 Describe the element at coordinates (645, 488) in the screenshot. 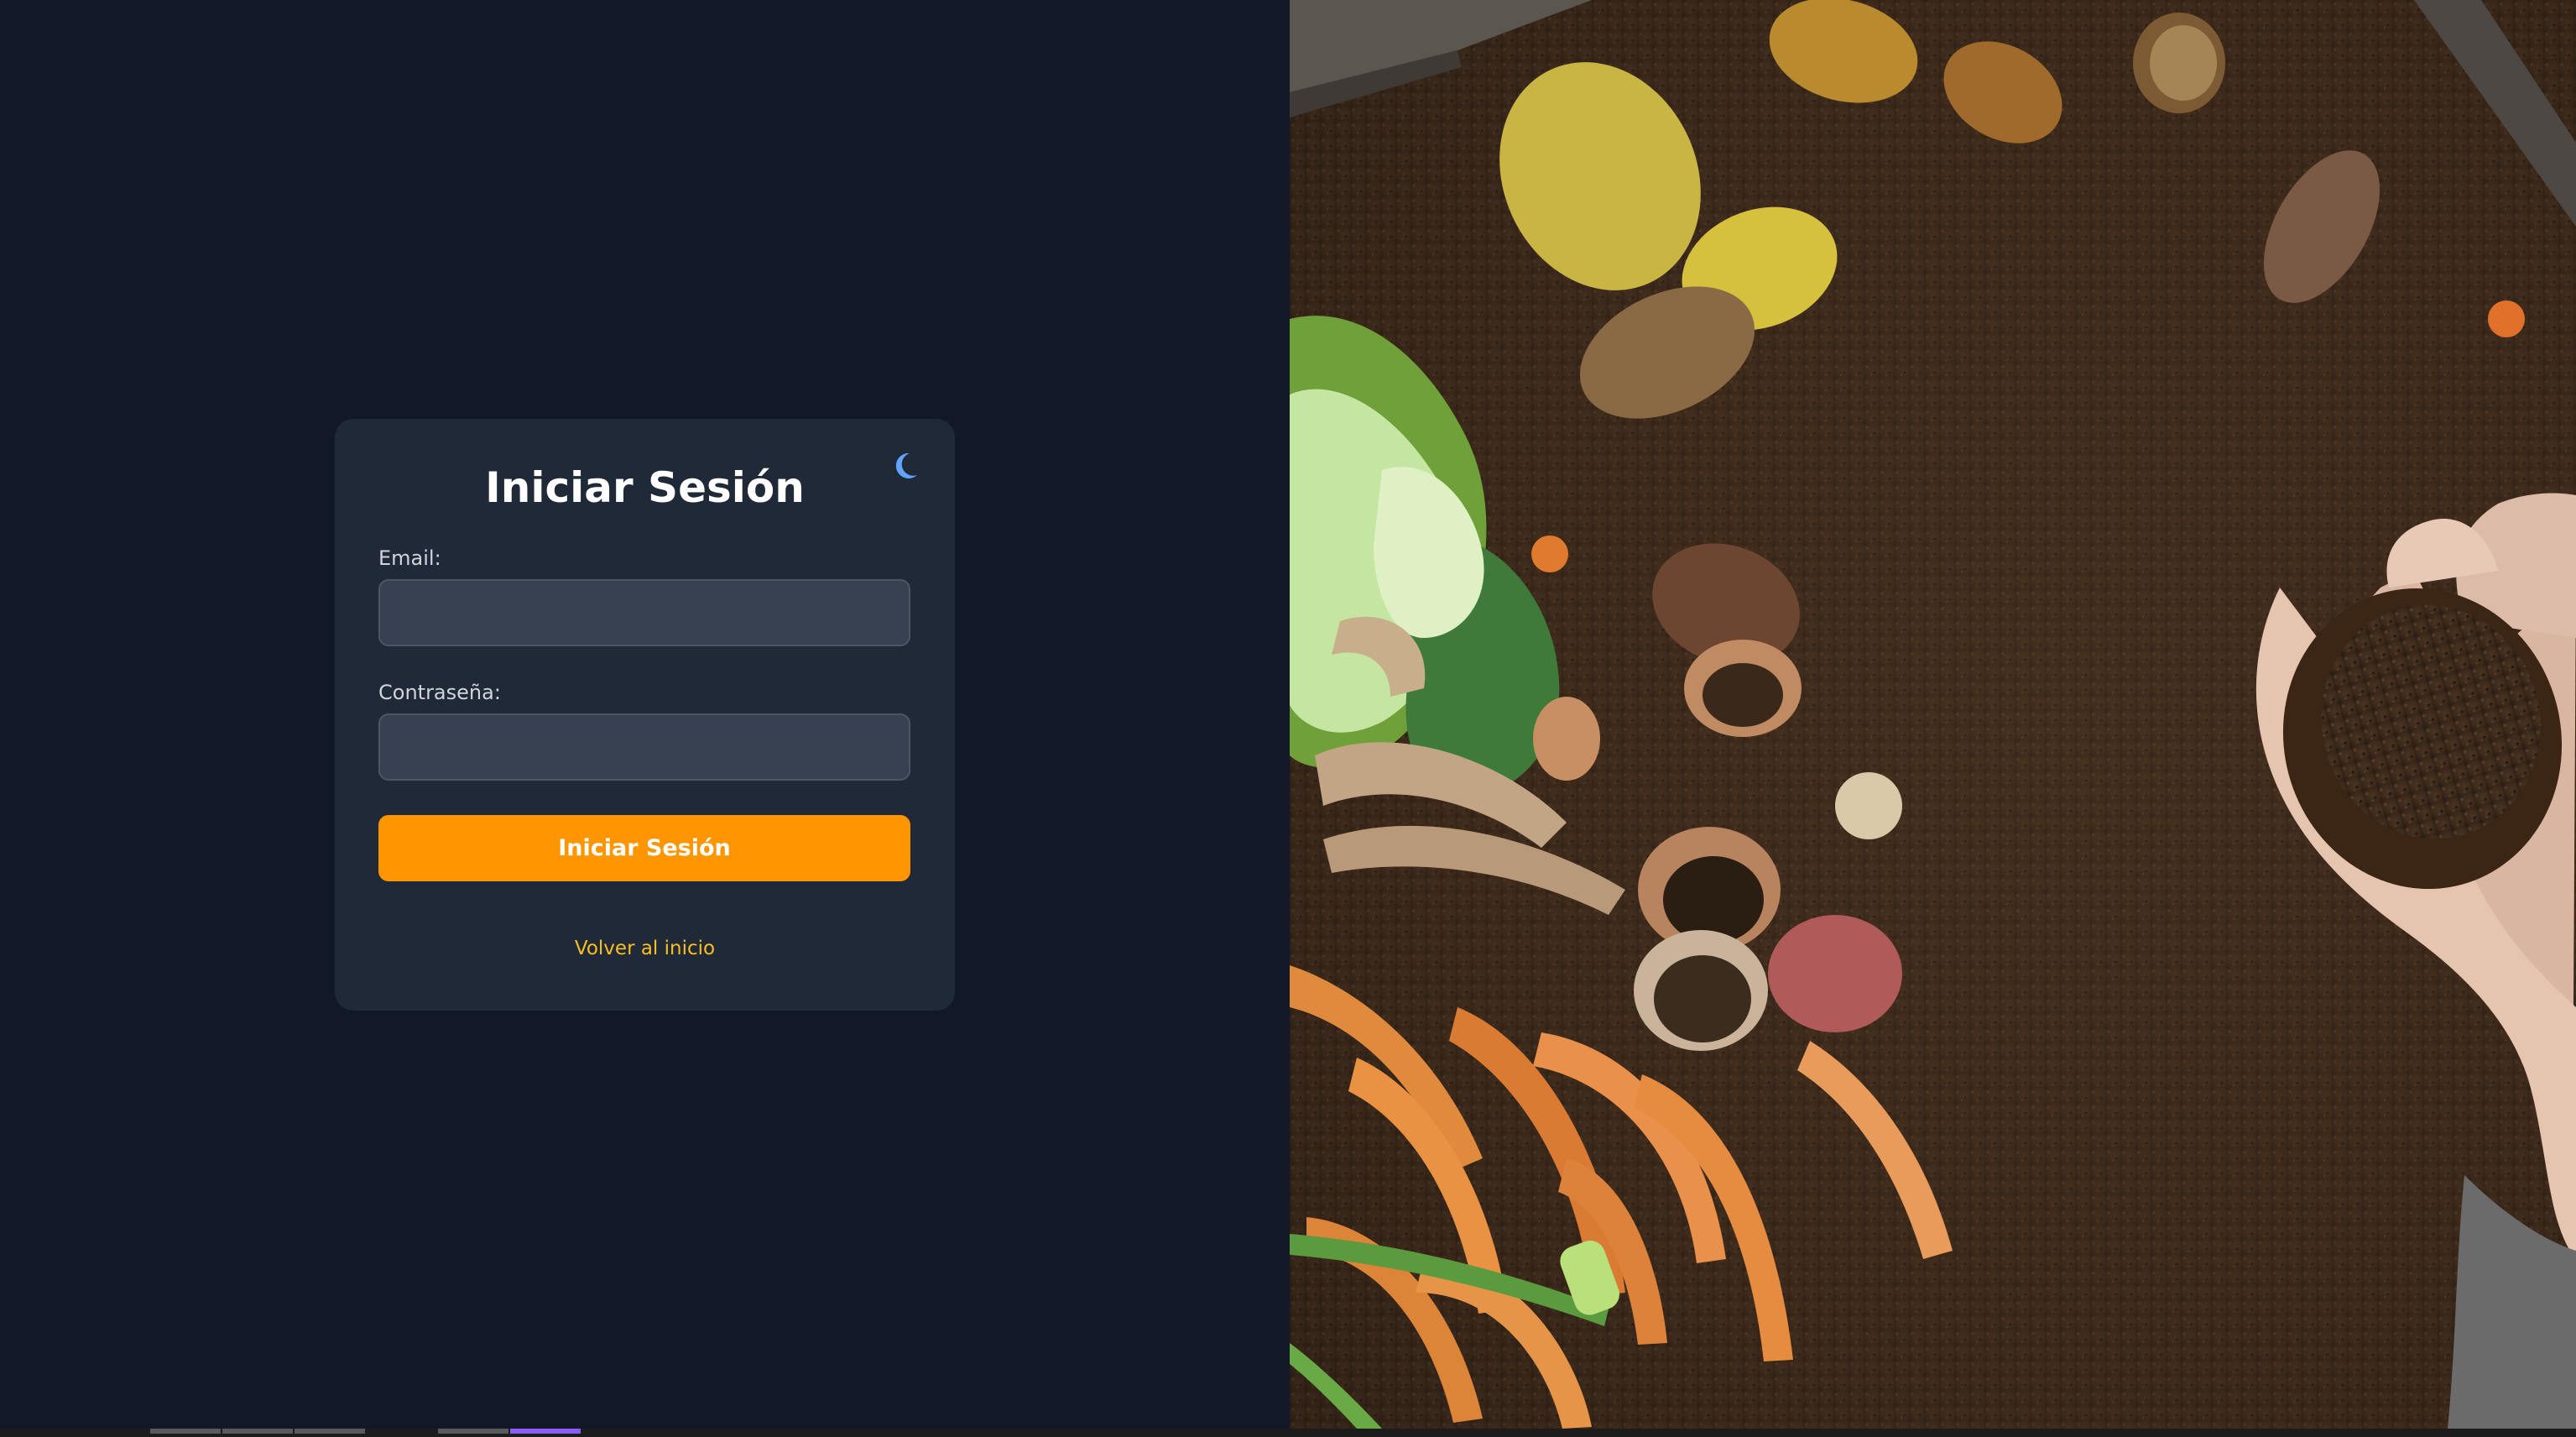

I see `login-title: Iniciar Sesión` at that location.